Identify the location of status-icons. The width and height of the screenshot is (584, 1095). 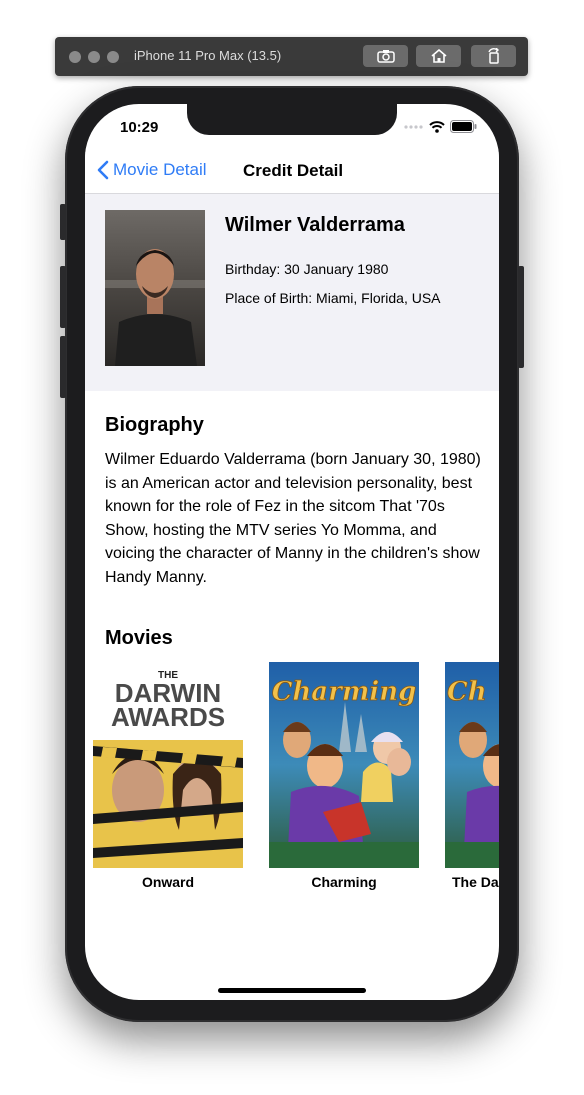
(440, 126).